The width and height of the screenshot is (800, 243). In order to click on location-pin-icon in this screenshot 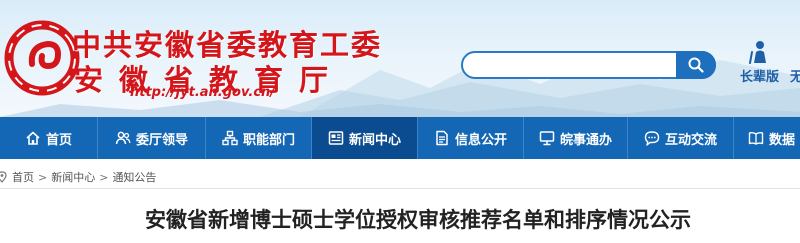, I will do `click(3, 177)`.